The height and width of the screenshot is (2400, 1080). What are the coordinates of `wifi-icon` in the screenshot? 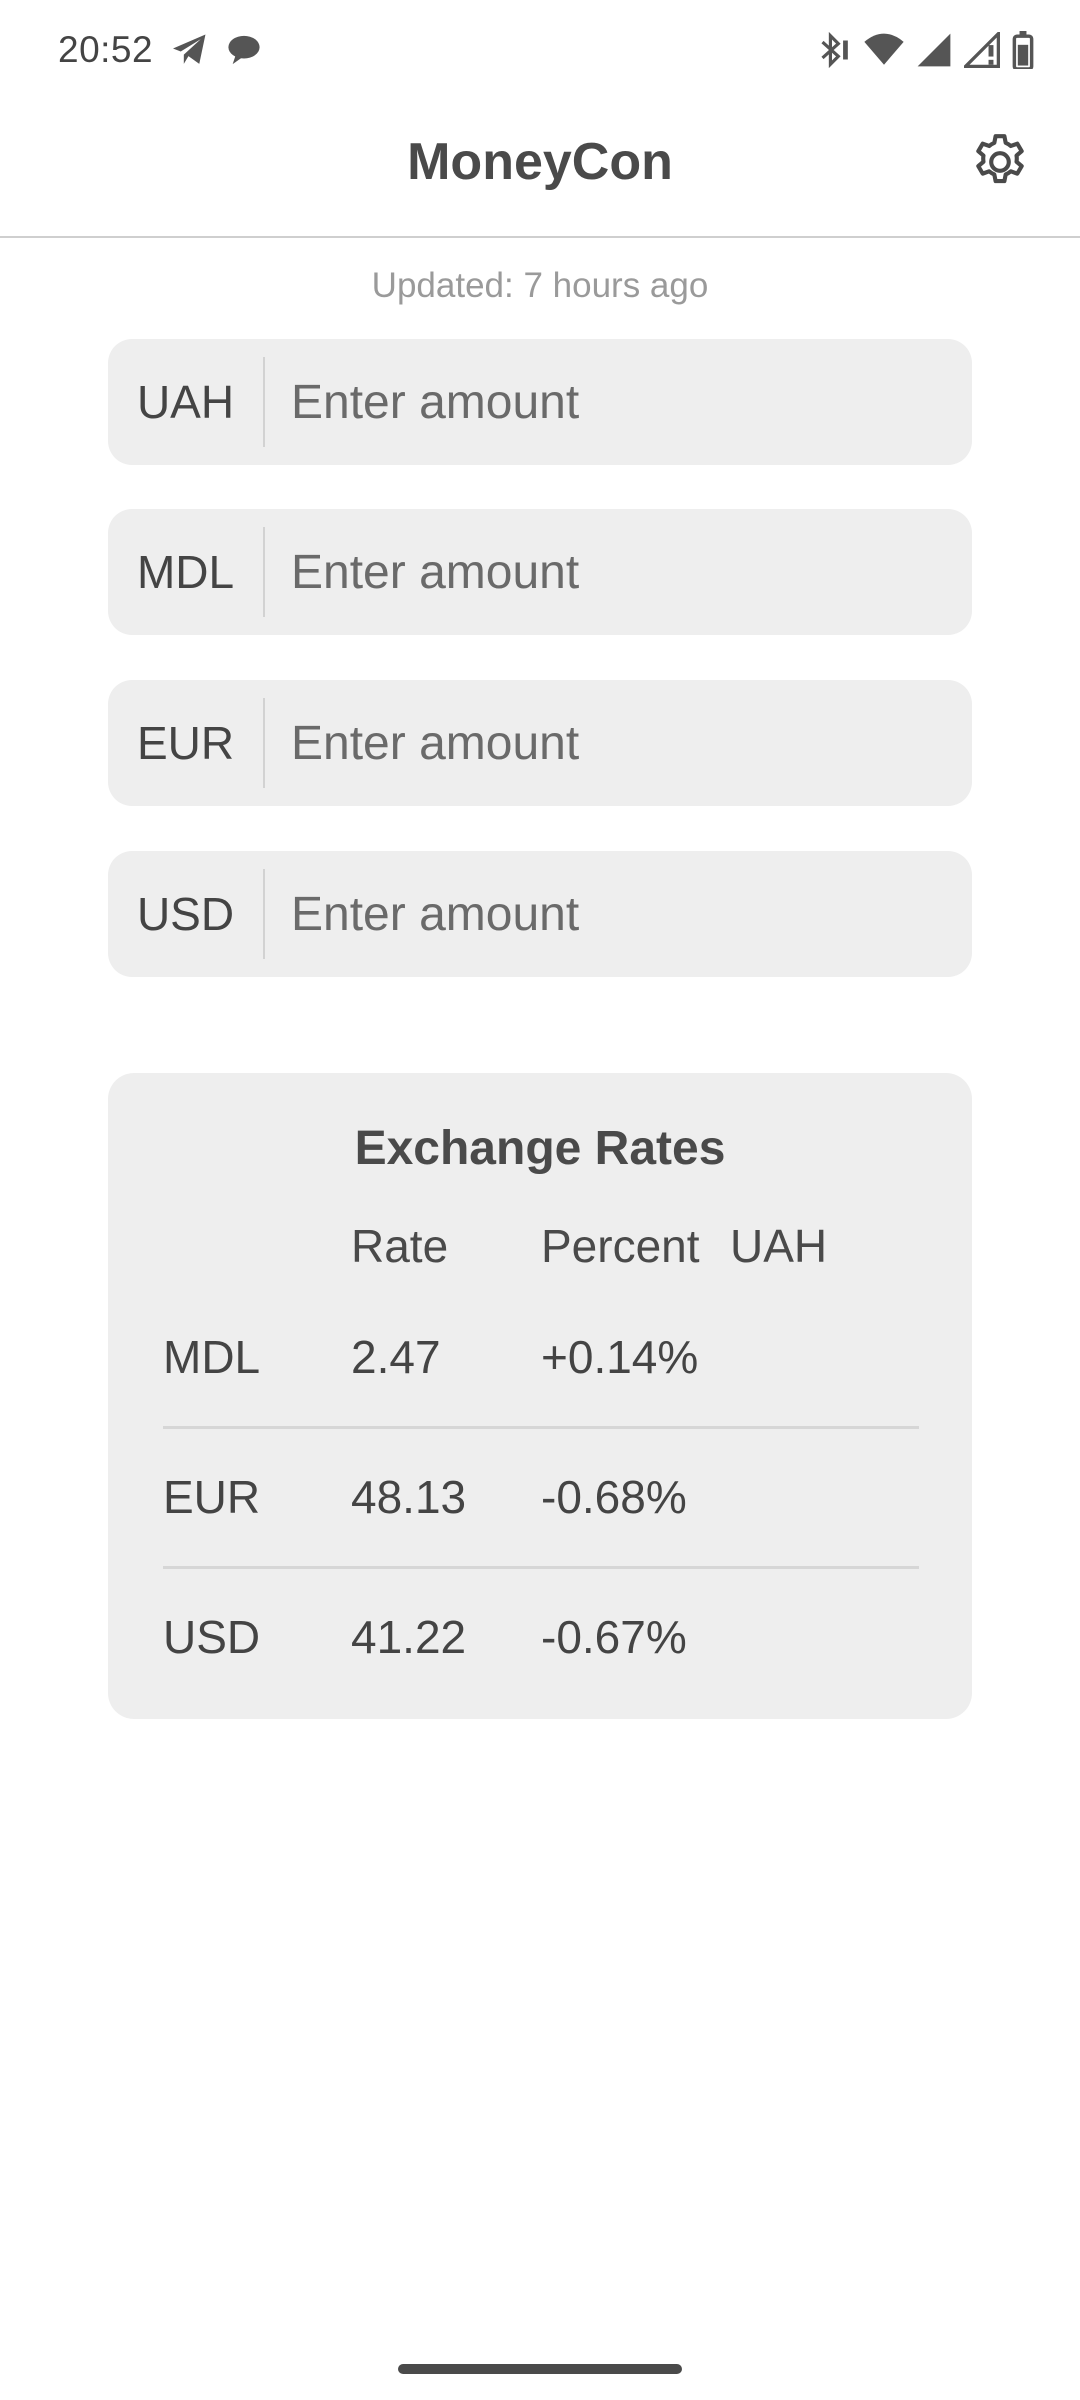 It's located at (884, 50).